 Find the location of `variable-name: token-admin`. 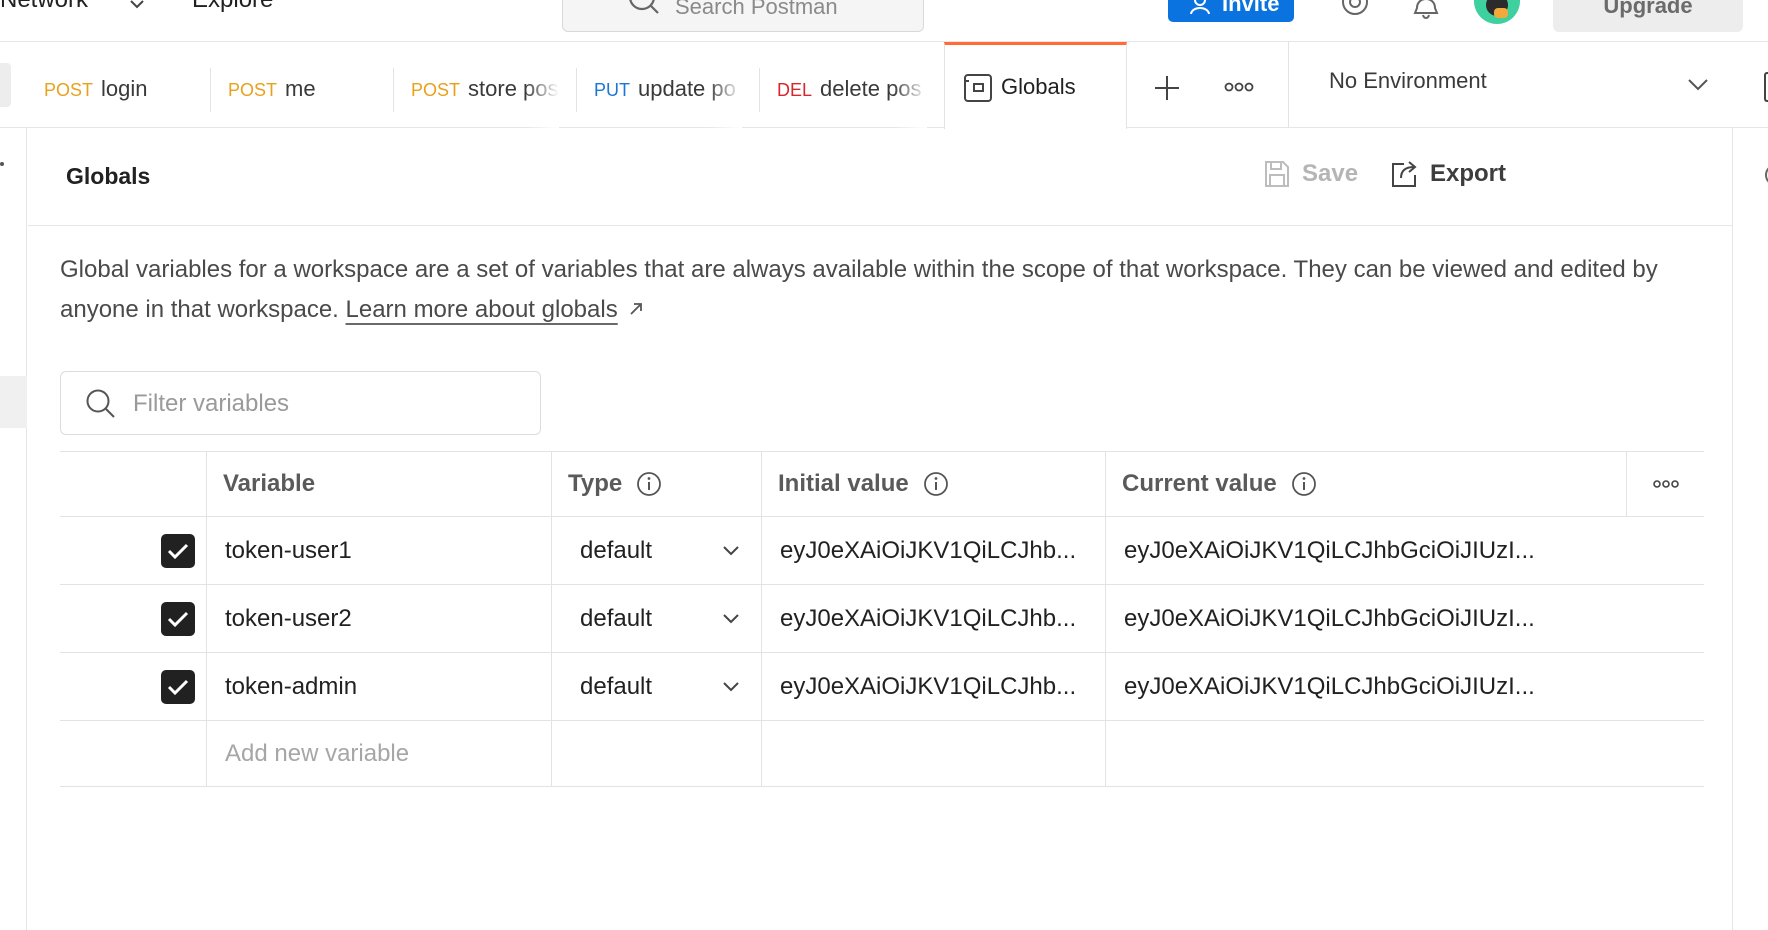

variable-name: token-admin is located at coordinates (291, 686).